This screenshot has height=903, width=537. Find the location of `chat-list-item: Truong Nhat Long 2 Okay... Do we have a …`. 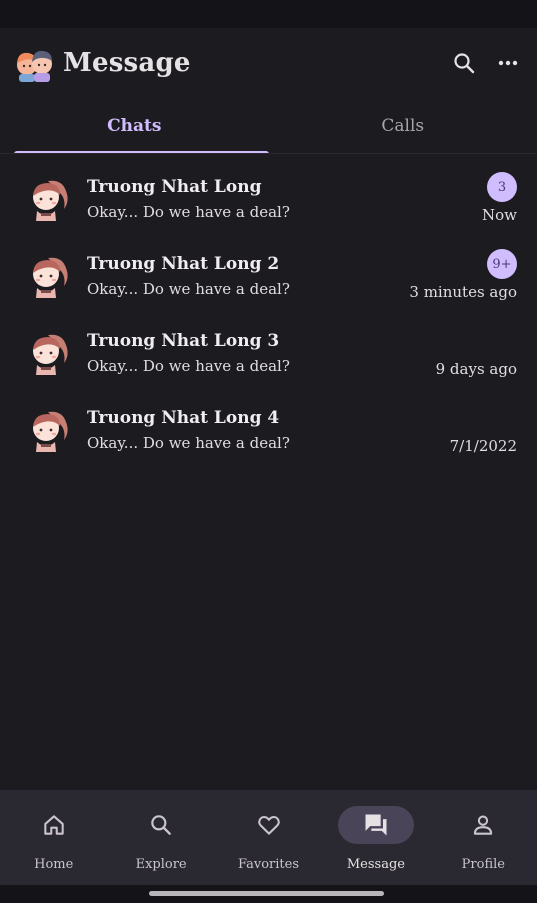

chat-list-item: Truong Nhat Long 2 Okay... Do we have a … is located at coordinates (268, 275).